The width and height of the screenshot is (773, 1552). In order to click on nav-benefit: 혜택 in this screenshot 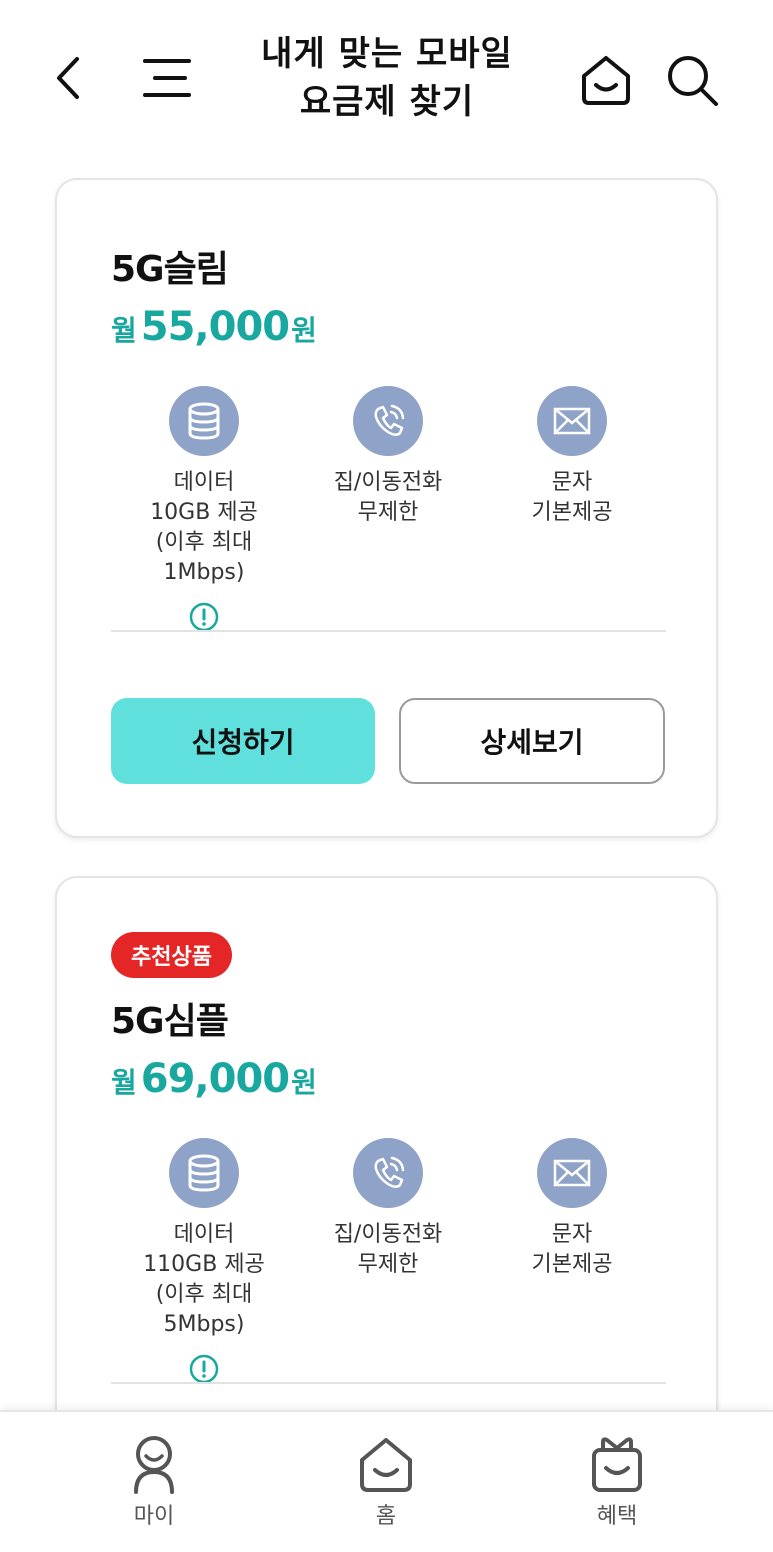, I will do `click(617, 1482)`.